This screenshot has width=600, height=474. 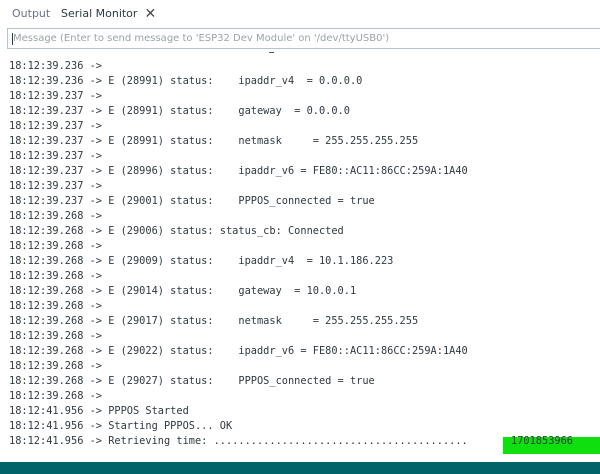 What do you see at coordinates (150, 14) in the screenshot?
I see `close-icon: ✕` at bounding box center [150, 14].